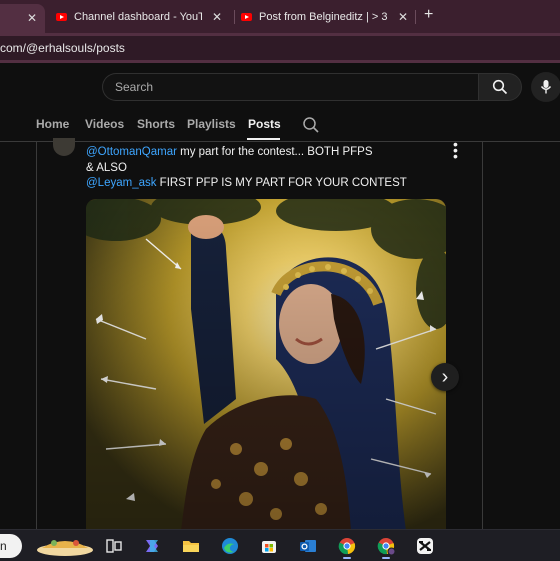  Describe the element at coordinates (281, 183) in the screenshot. I see `post-text-segment: FIRST PFP IS MY PART FOR YOUR CONTEST` at that location.